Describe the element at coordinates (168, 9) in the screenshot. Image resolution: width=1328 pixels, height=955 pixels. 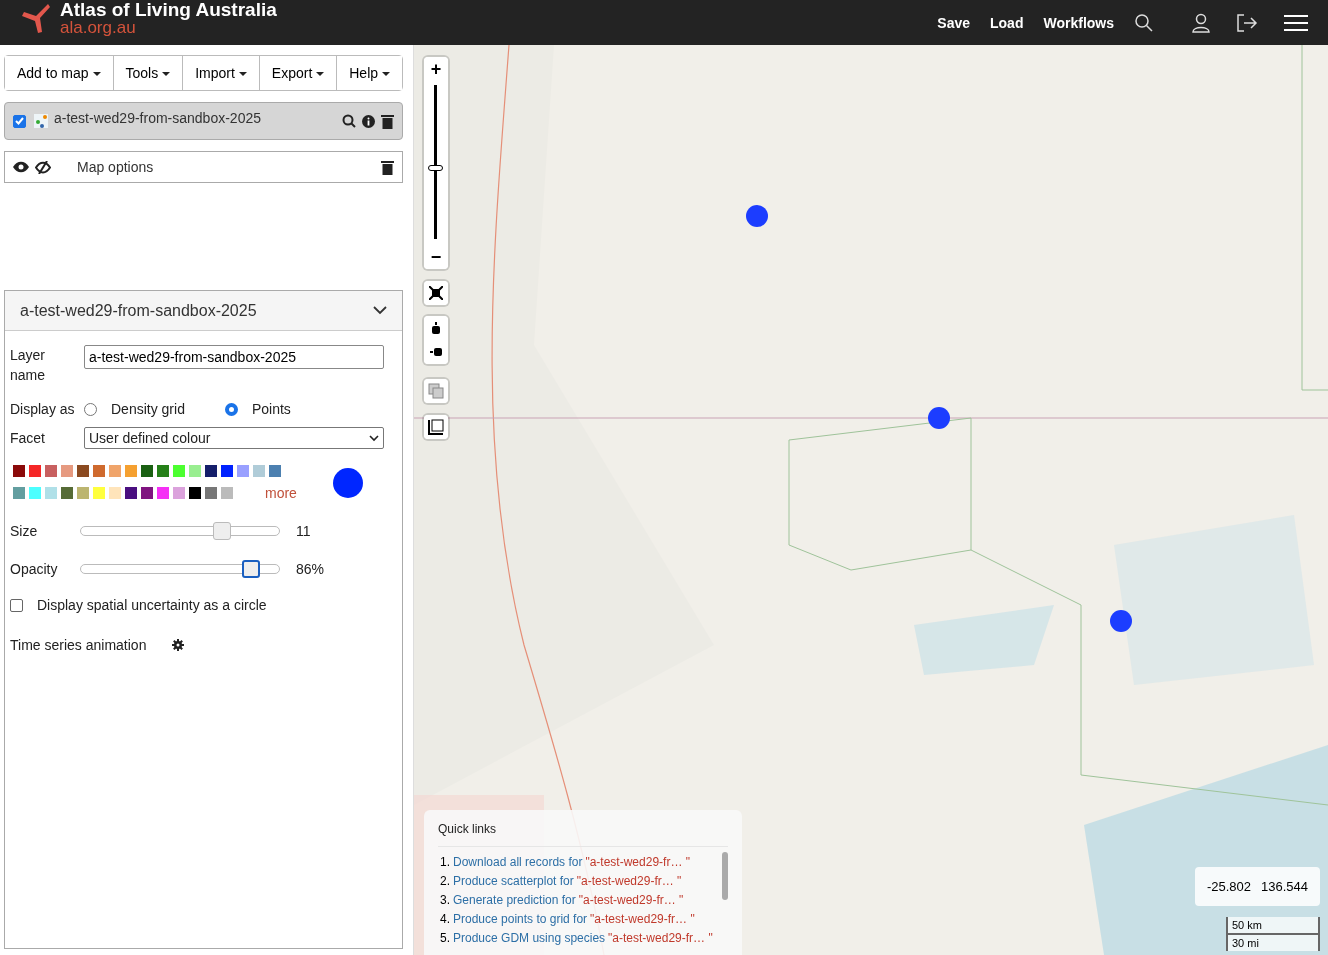
I see `logo-title: Atlas of Living Australia` at that location.